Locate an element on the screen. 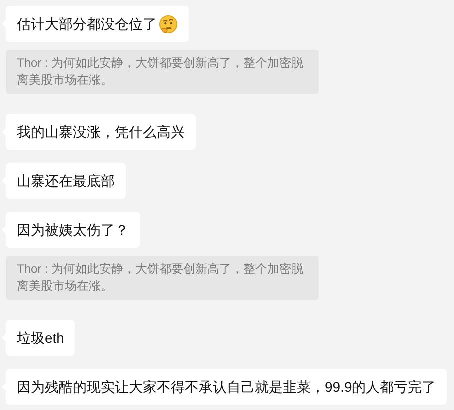 The height and width of the screenshot is (410, 454). message-text: 估计大部分都没仓位了 is located at coordinates (87, 24).